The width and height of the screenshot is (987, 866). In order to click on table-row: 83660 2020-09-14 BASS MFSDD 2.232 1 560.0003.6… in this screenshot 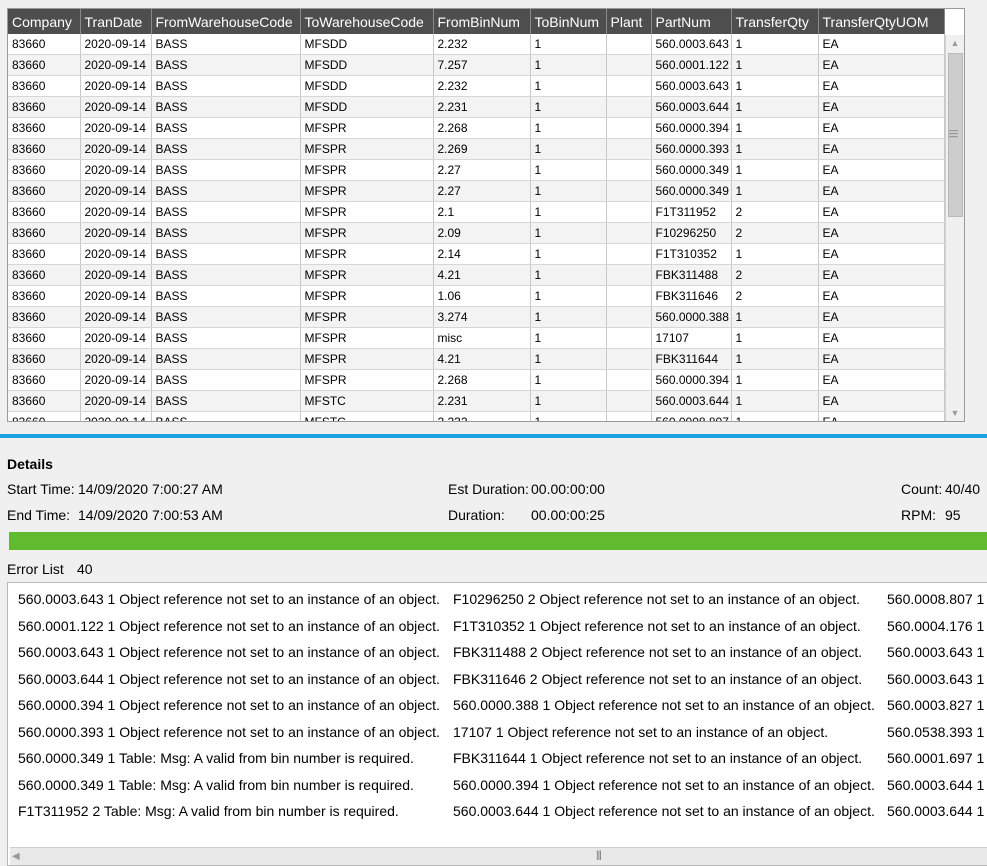, I will do `click(476, 44)`.